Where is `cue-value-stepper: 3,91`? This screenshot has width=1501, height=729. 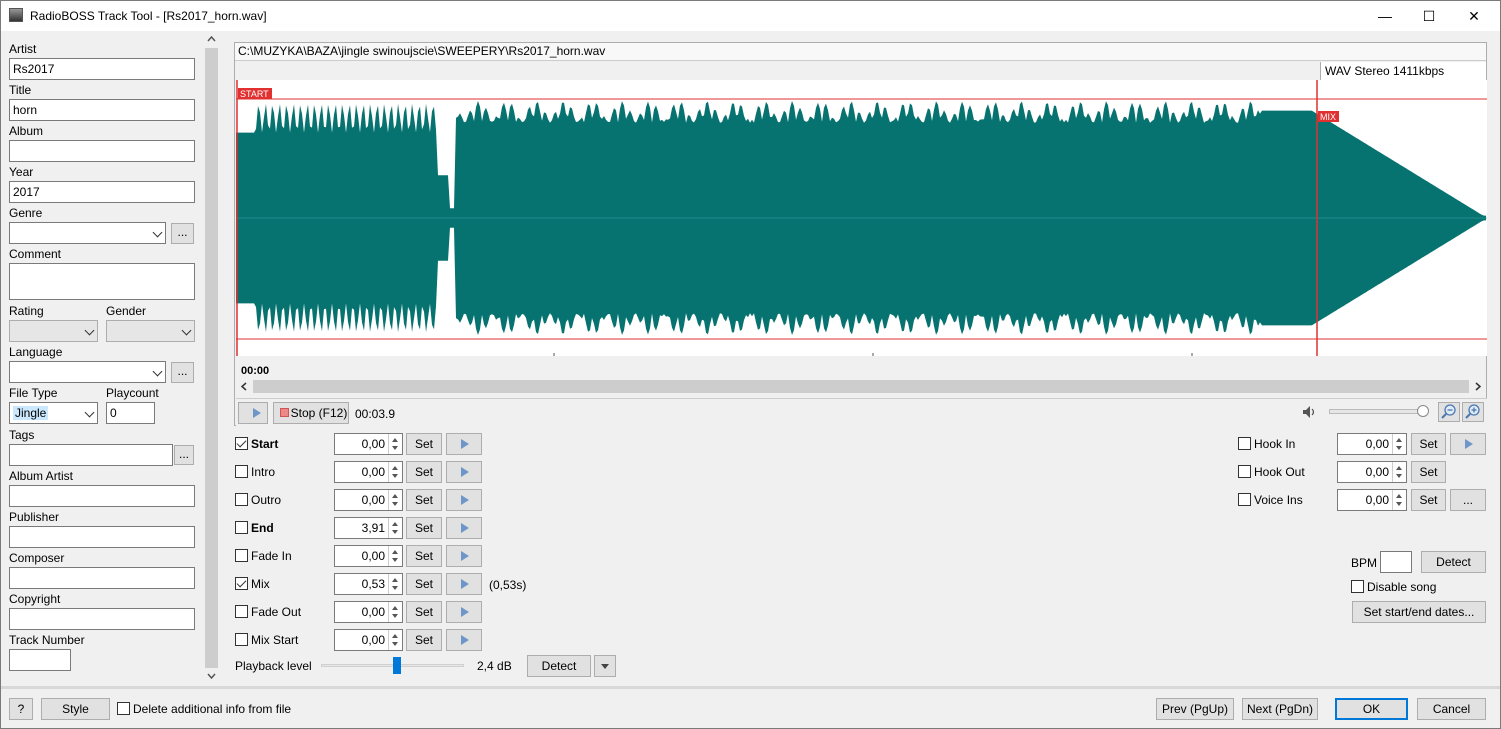 cue-value-stepper: 3,91 is located at coordinates (368, 528).